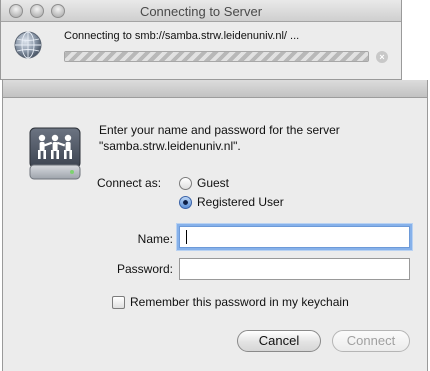  Describe the element at coordinates (279, 341) in the screenshot. I see `cancel-button: Cancel` at that location.